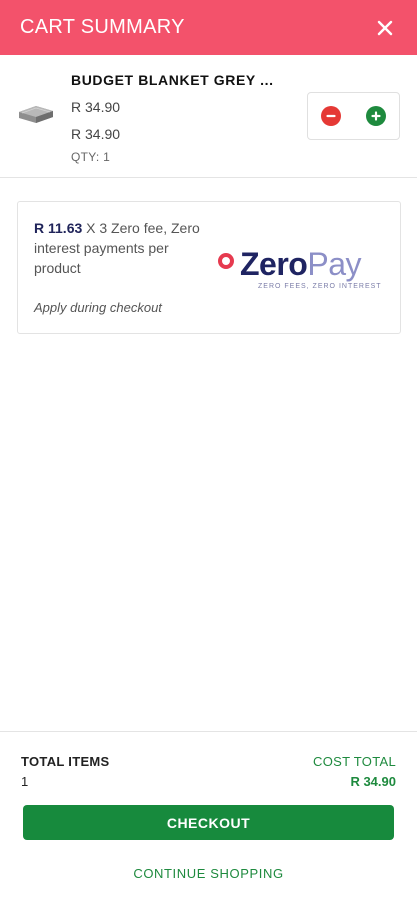  I want to click on zeropay-wordmark-zero: Zero, so click(274, 264).